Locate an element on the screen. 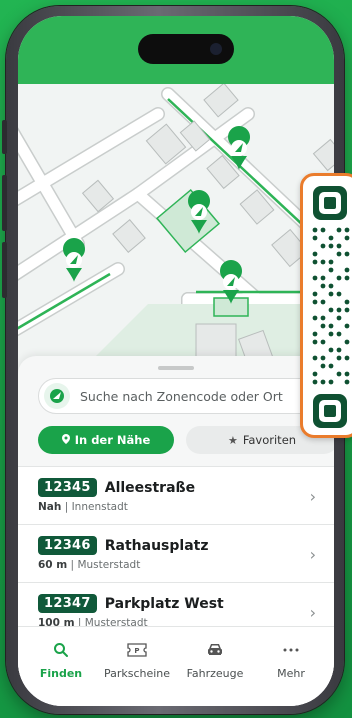  bottom-nav: Finden P Parkscheine Fahrzeuge Mehr is located at coordinates (176, 666).